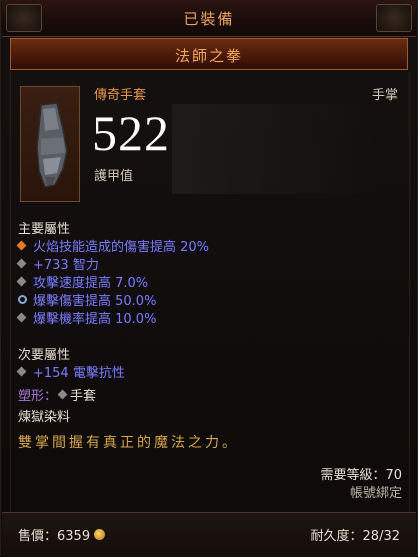 This screenshot has width=418, height=557. I want to click on armor-shield-background, so click(272, 149).